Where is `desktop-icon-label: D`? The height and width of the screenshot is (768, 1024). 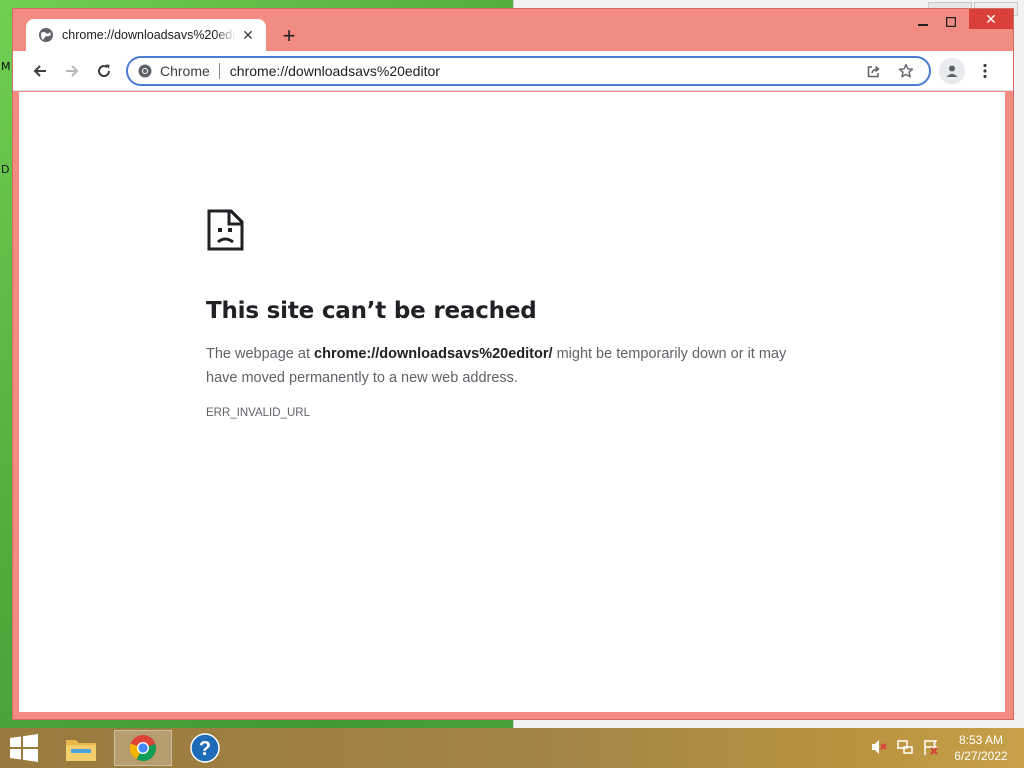
desktop-icon-label: D is located at coordinates (5, 169).